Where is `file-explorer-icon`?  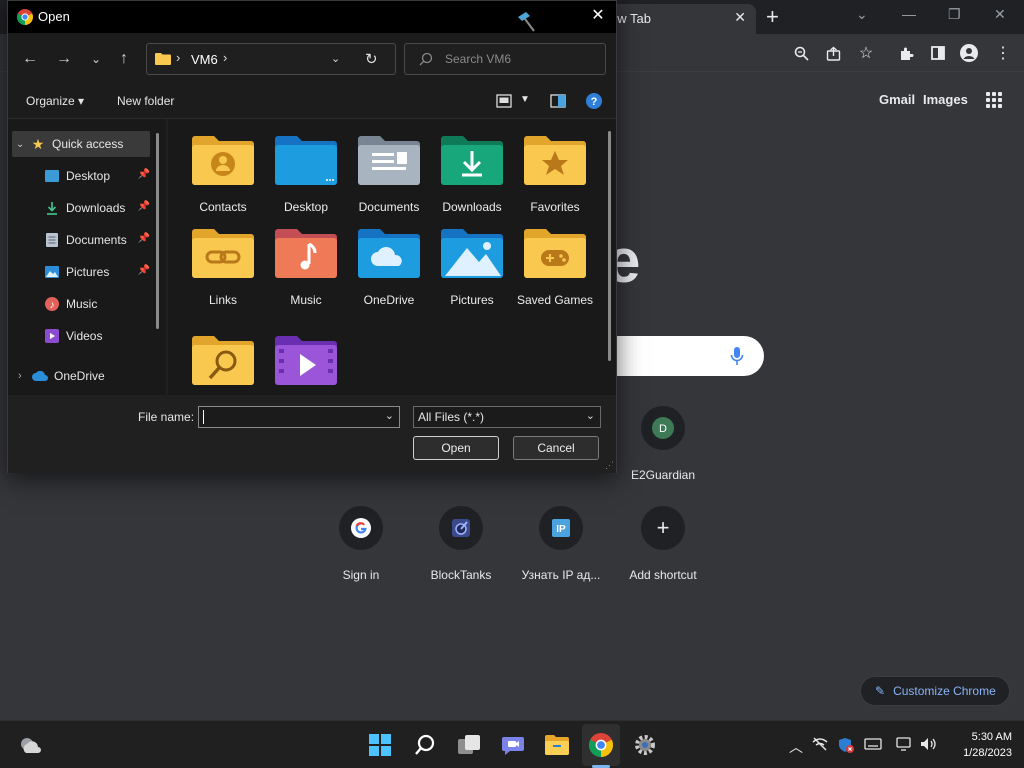 file-explorer-icon is located at coordinates (557, 745).